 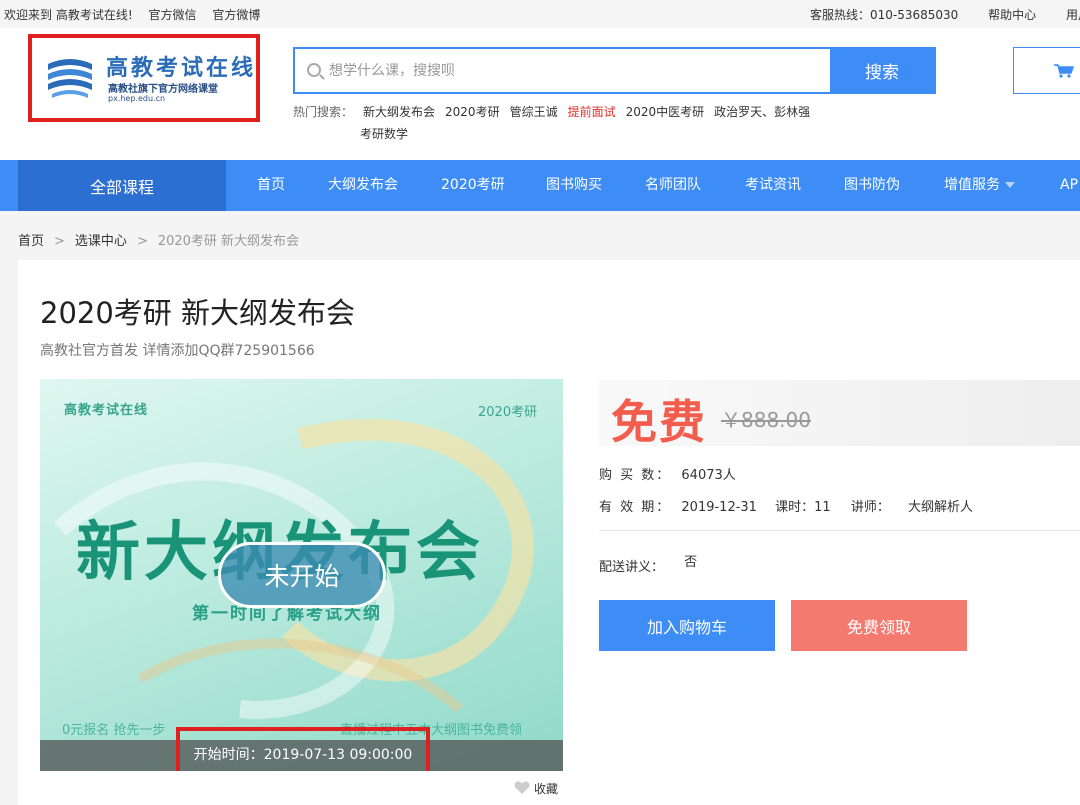 What do you see at coordinates (795, 507) in the screenshot?
I see `hours-label: 课时：` at bounding box center [795, 507].